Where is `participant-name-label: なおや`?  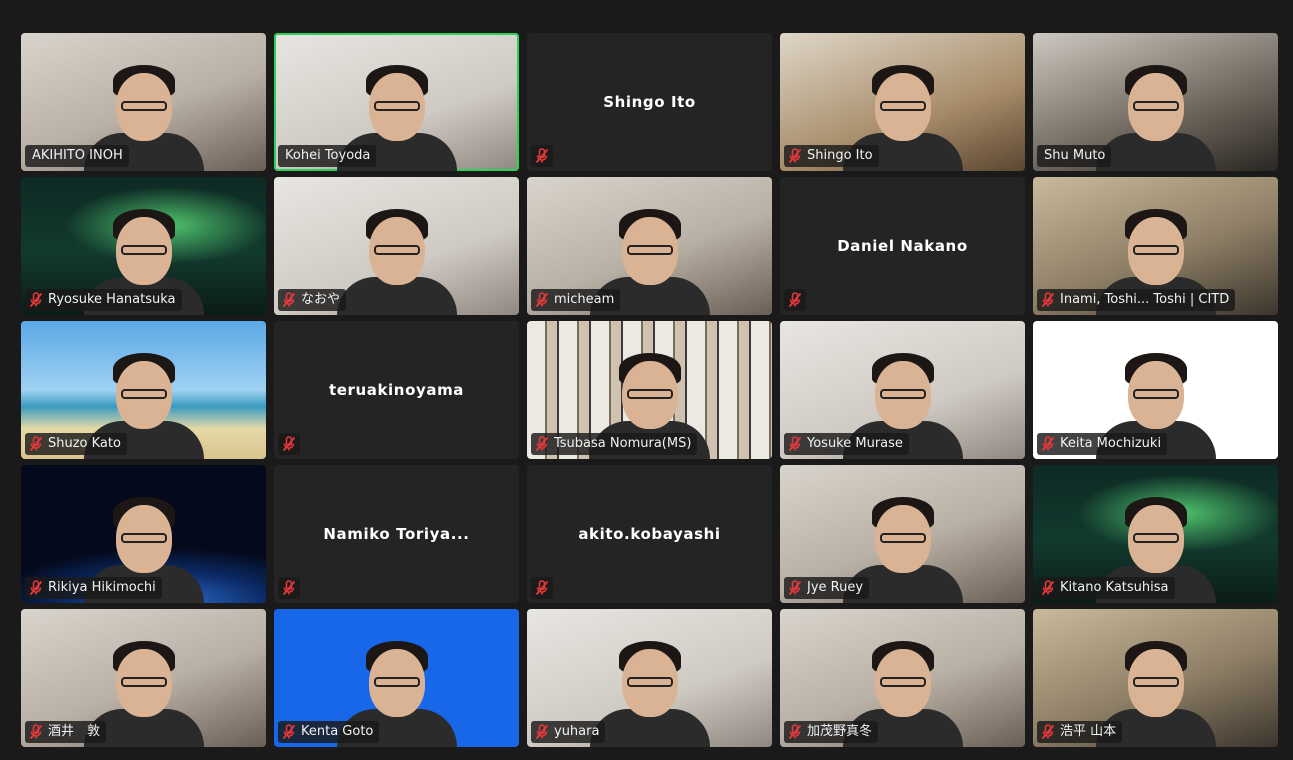
participant-name-label: なおや is located at coordinates (312, 300).